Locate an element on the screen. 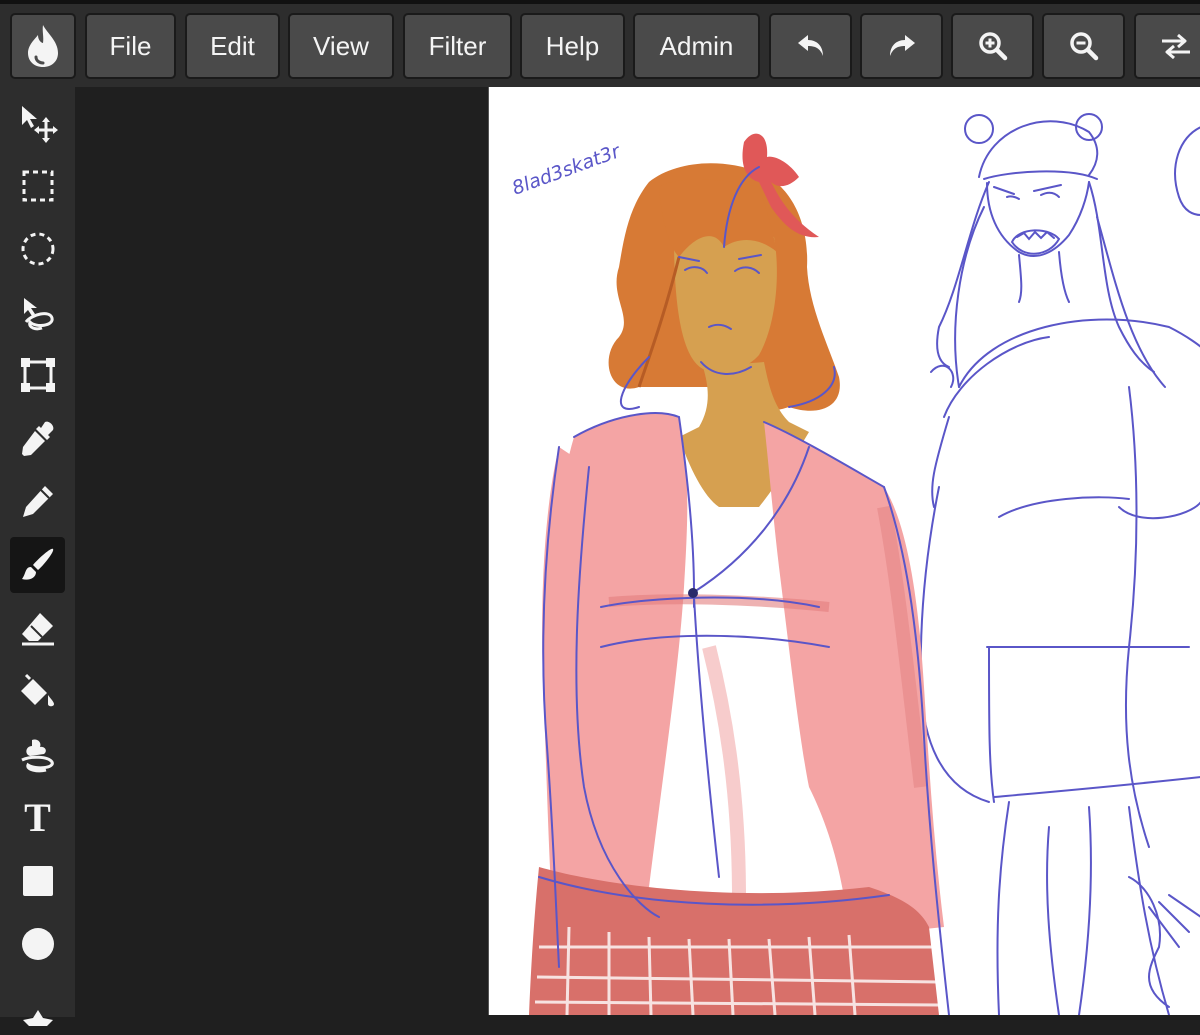  star-tool is located at coordinates (37, 1007).